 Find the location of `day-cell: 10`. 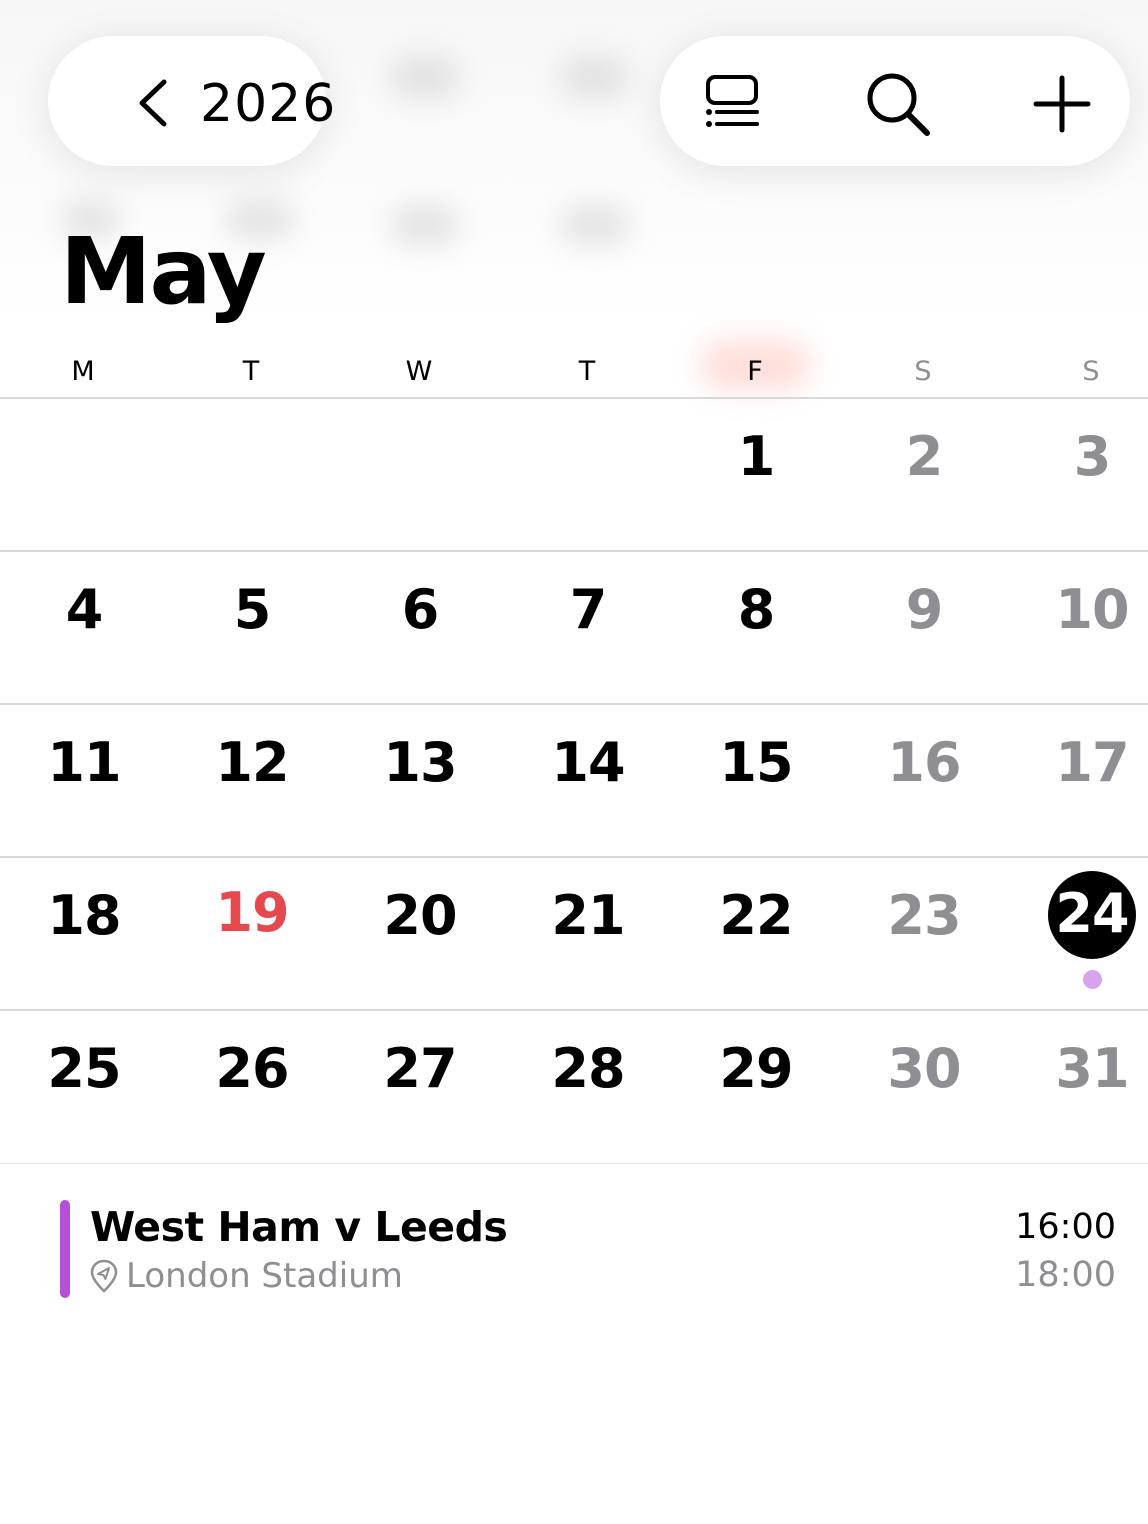

day-cell: 10 is located at coordinates (1090, 610).